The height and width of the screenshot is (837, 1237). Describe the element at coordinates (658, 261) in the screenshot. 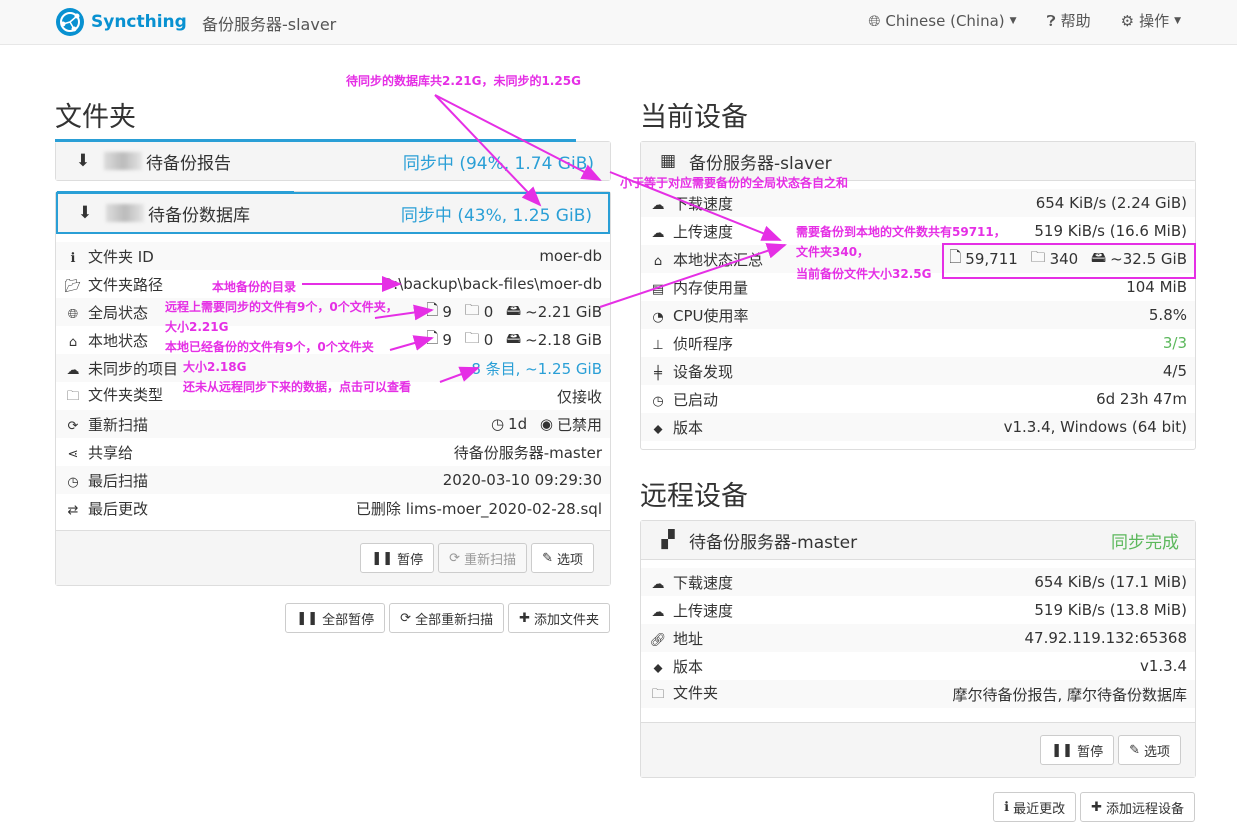

I see `home-icon: ⌂` at that location.